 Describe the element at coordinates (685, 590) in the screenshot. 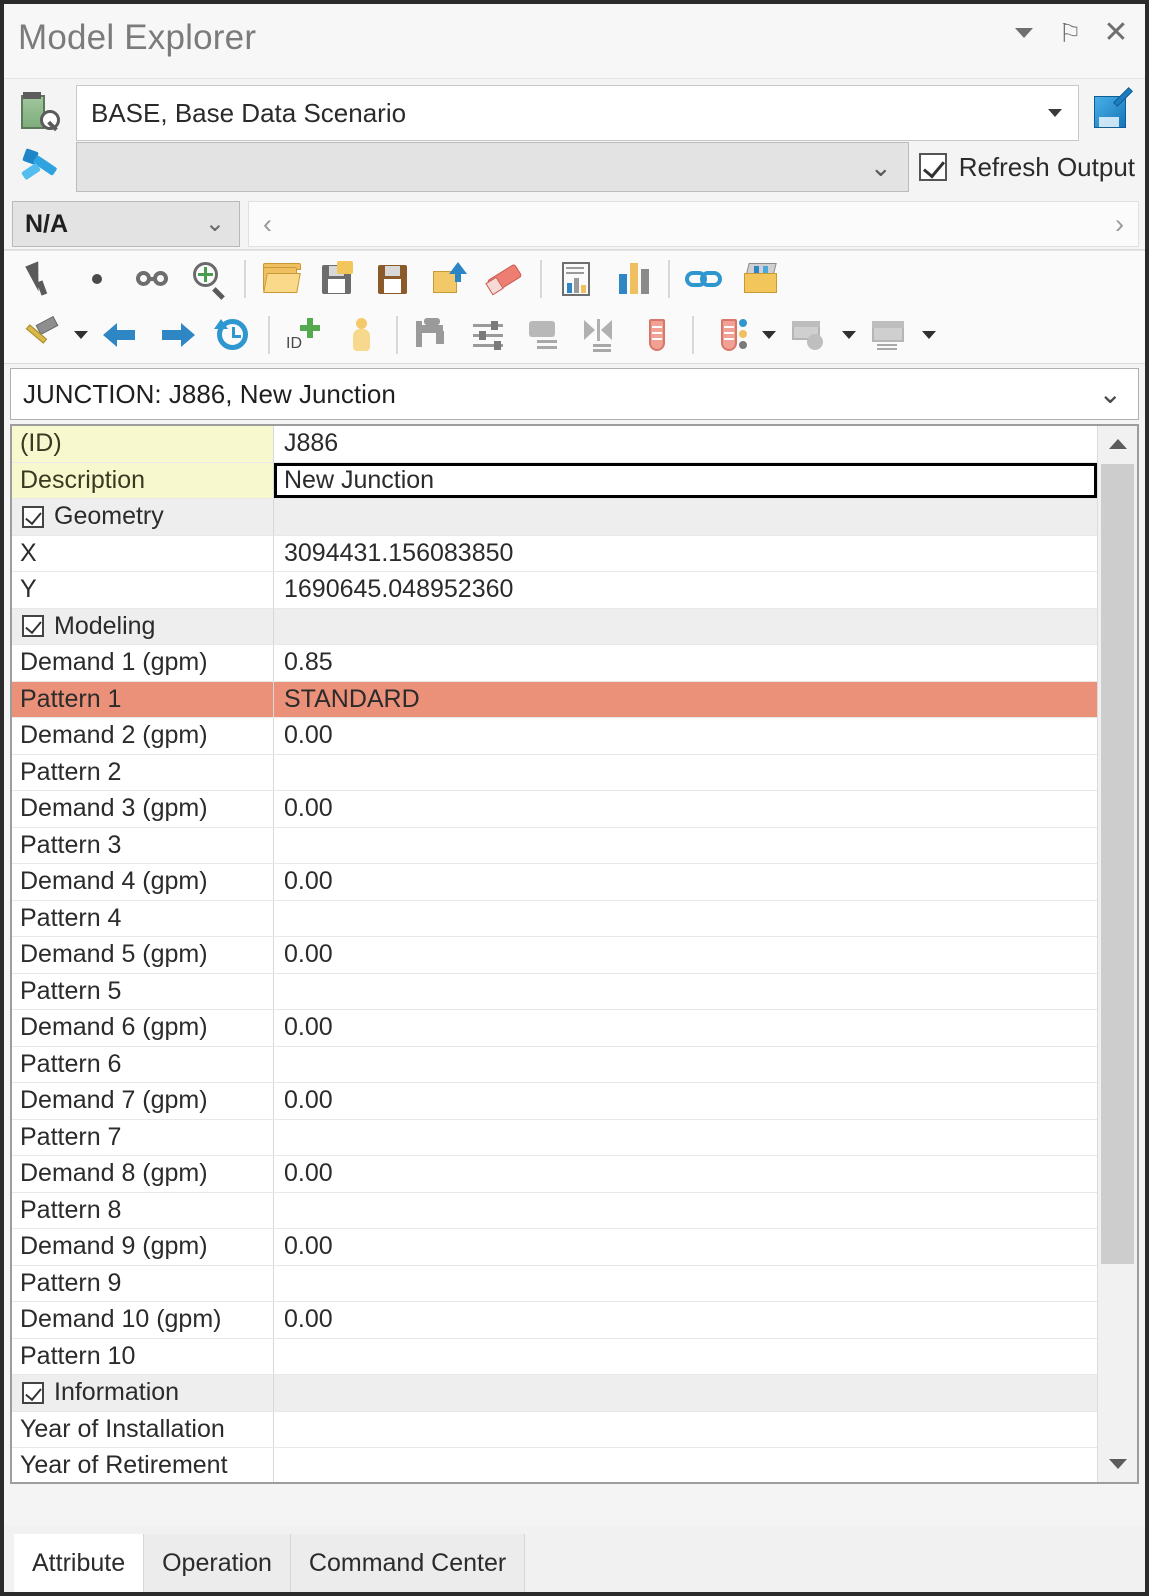

I see `property-value: 1690645.048952360` at that location.